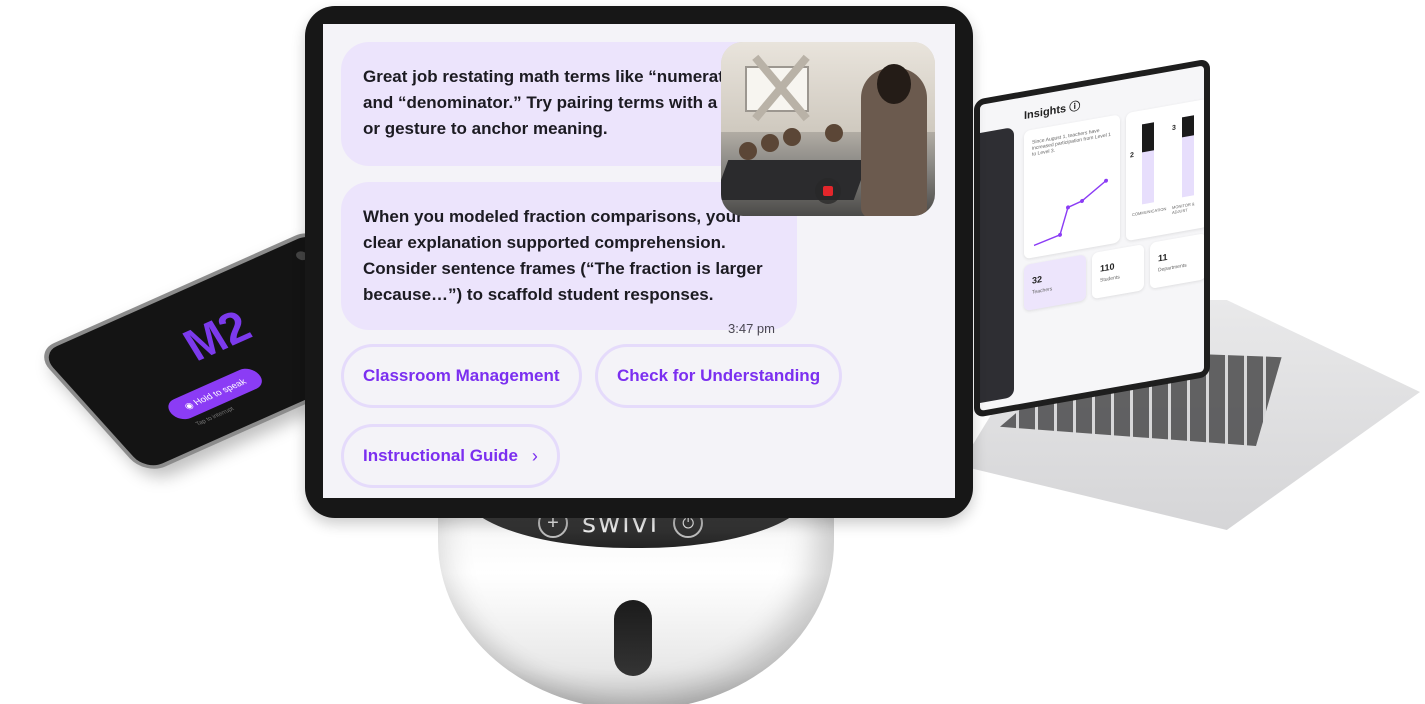  What do you see at coordinates (1174, 128) in the screenshot?
I see `monitor-value: 3` at bounding box center [1174, 128].